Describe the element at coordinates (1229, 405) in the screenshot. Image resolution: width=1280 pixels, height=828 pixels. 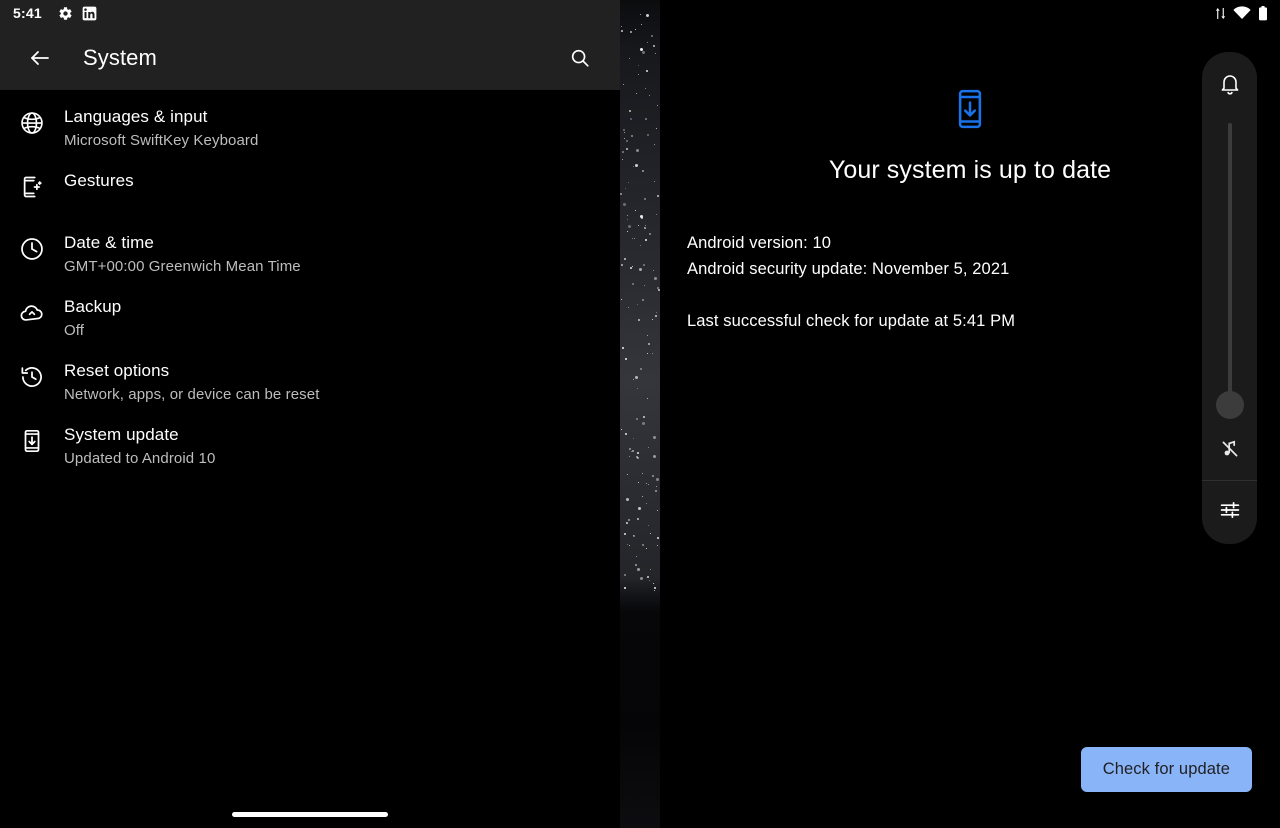
I see `volume-slider-thumb` at that location.